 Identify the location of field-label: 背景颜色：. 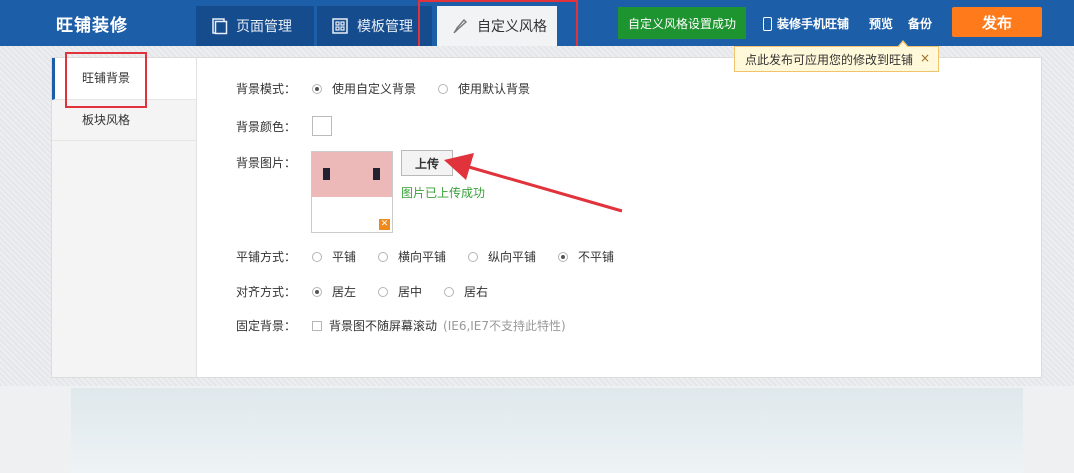
(266, 126).